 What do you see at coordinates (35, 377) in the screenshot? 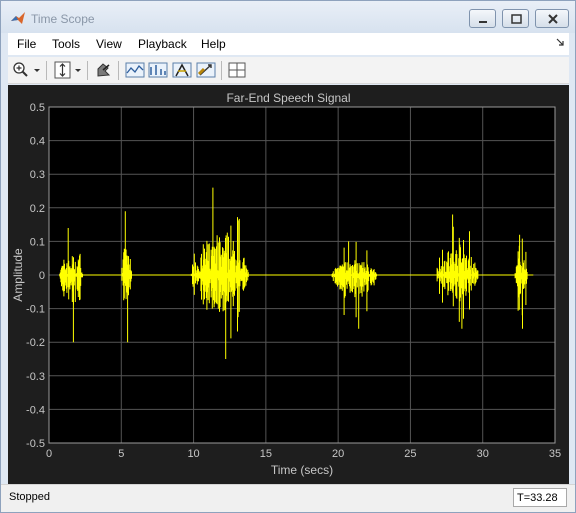
I see `y-tick-label: -0.3` at bounding box center [35, 377].